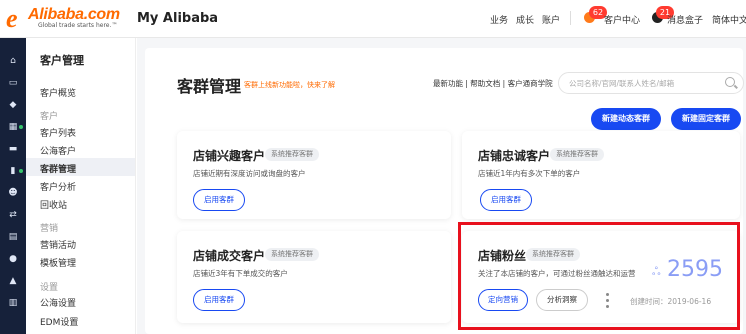  I want to click on card-description: 店铺近1年内有多次下单的客户, so click(529, 173).